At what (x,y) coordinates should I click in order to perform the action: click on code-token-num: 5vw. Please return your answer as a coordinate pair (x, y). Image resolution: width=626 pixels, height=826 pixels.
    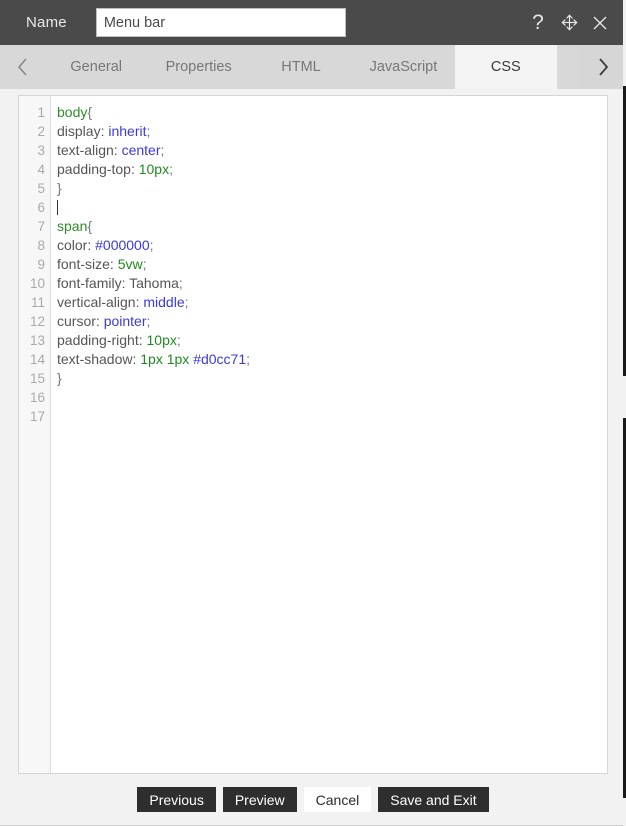
    Looking at the image, I should click on (130, 264).